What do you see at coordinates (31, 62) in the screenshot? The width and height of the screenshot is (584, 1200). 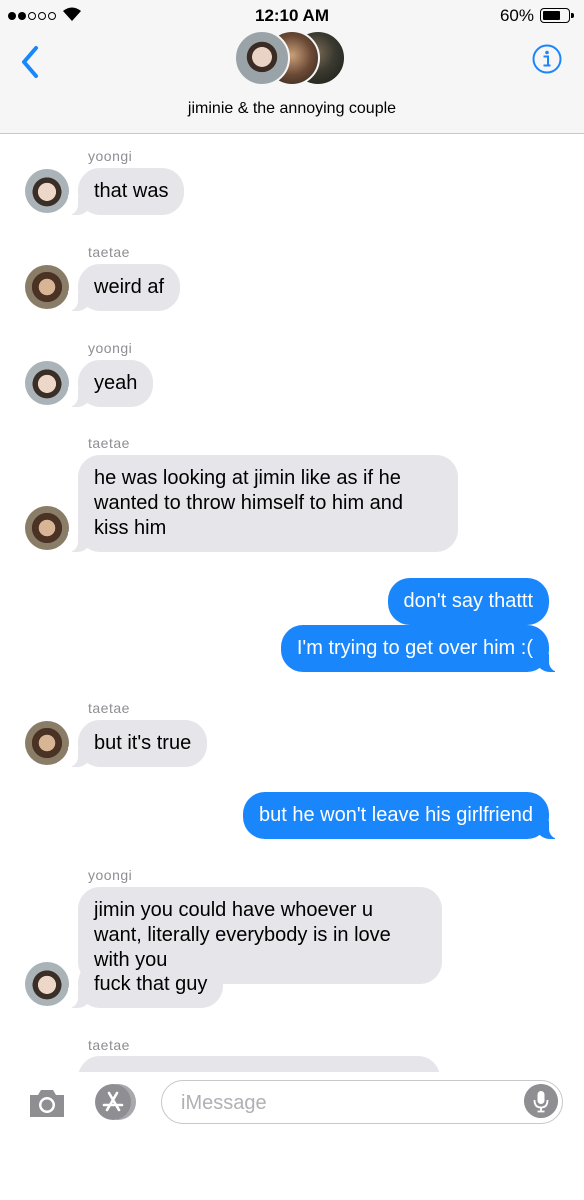 I see `back-chevron-icon` at bounding box center [31, 62].